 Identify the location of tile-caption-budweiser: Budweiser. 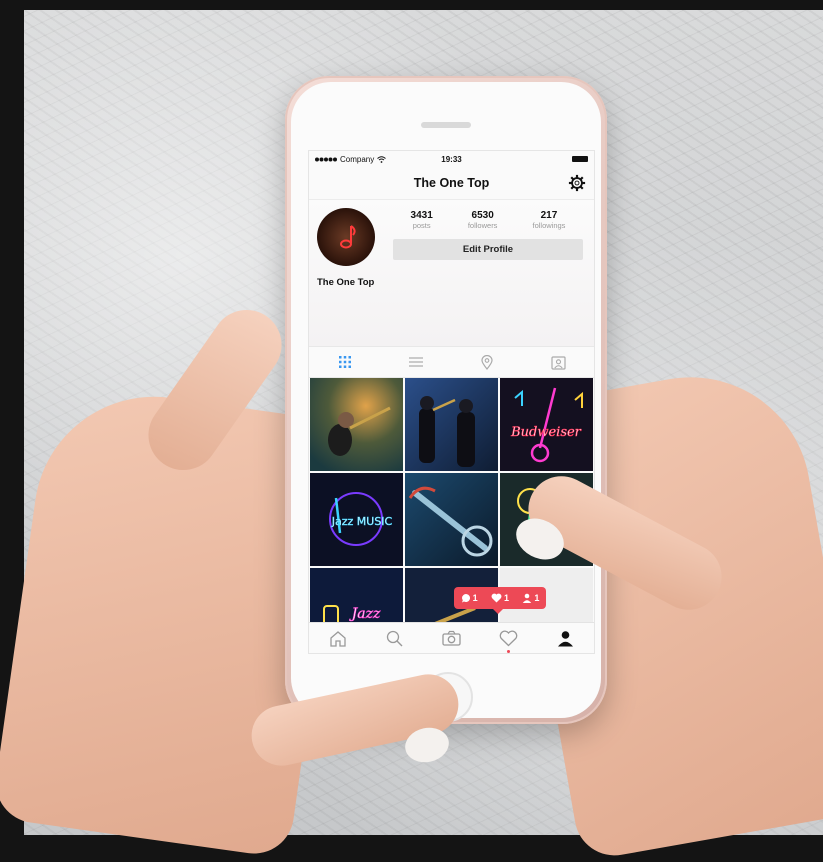
(546, 432).